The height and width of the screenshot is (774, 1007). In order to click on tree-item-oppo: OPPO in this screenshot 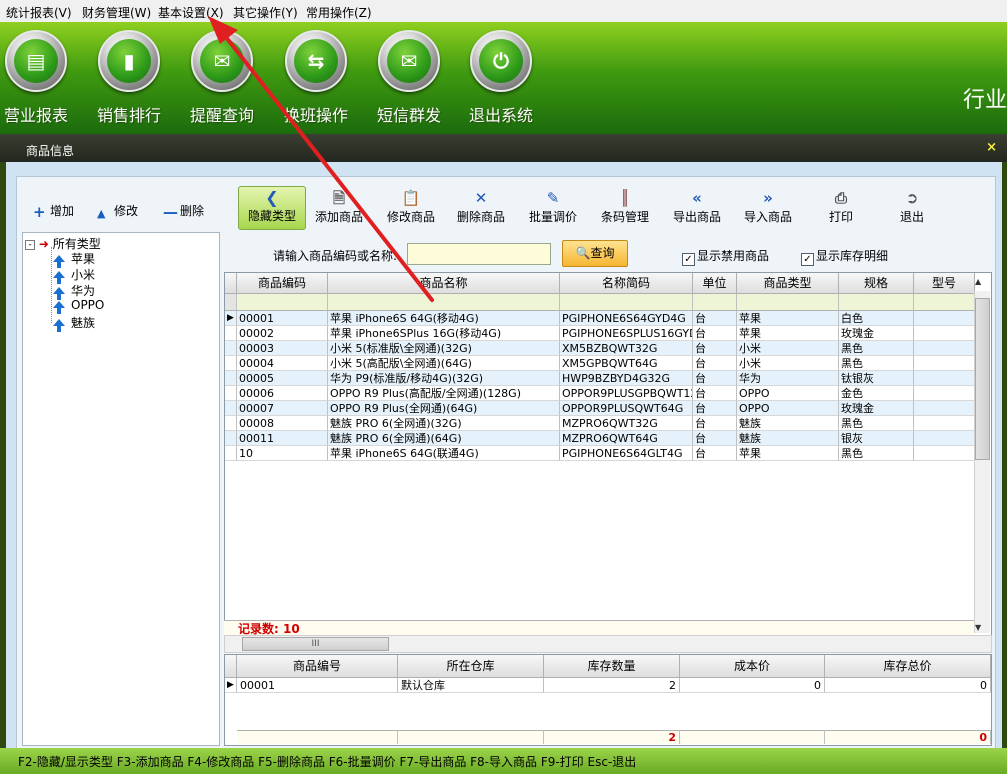, I will do `click(78, 306)`.